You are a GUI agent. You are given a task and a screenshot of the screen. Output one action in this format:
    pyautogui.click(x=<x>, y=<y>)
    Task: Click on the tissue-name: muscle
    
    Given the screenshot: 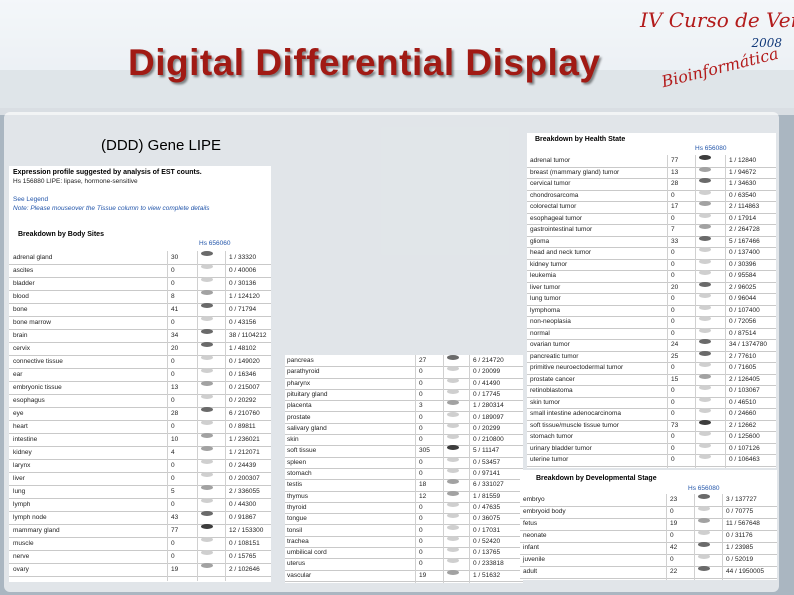 What is the action you would take?
    pyautogui.click(x=23, y=543)
    